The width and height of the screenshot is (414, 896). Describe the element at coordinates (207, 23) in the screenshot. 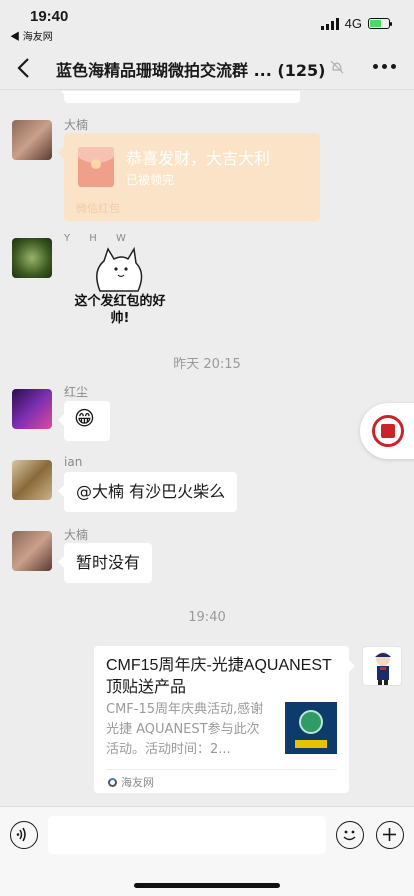

I see `status-bar: 19:40 ◀ 海友网 4G` at that location.